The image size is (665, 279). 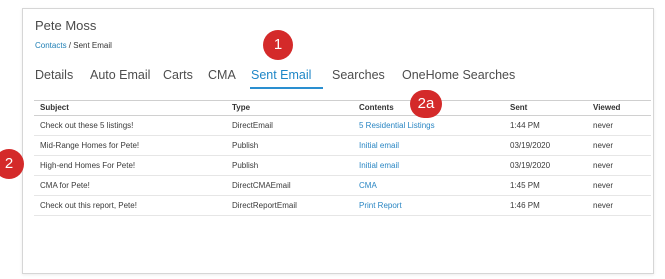 What do you see at coordinates (368, 185) in the screenshot?
I see `contents-link: CMA` at bounding box center [368, 185].